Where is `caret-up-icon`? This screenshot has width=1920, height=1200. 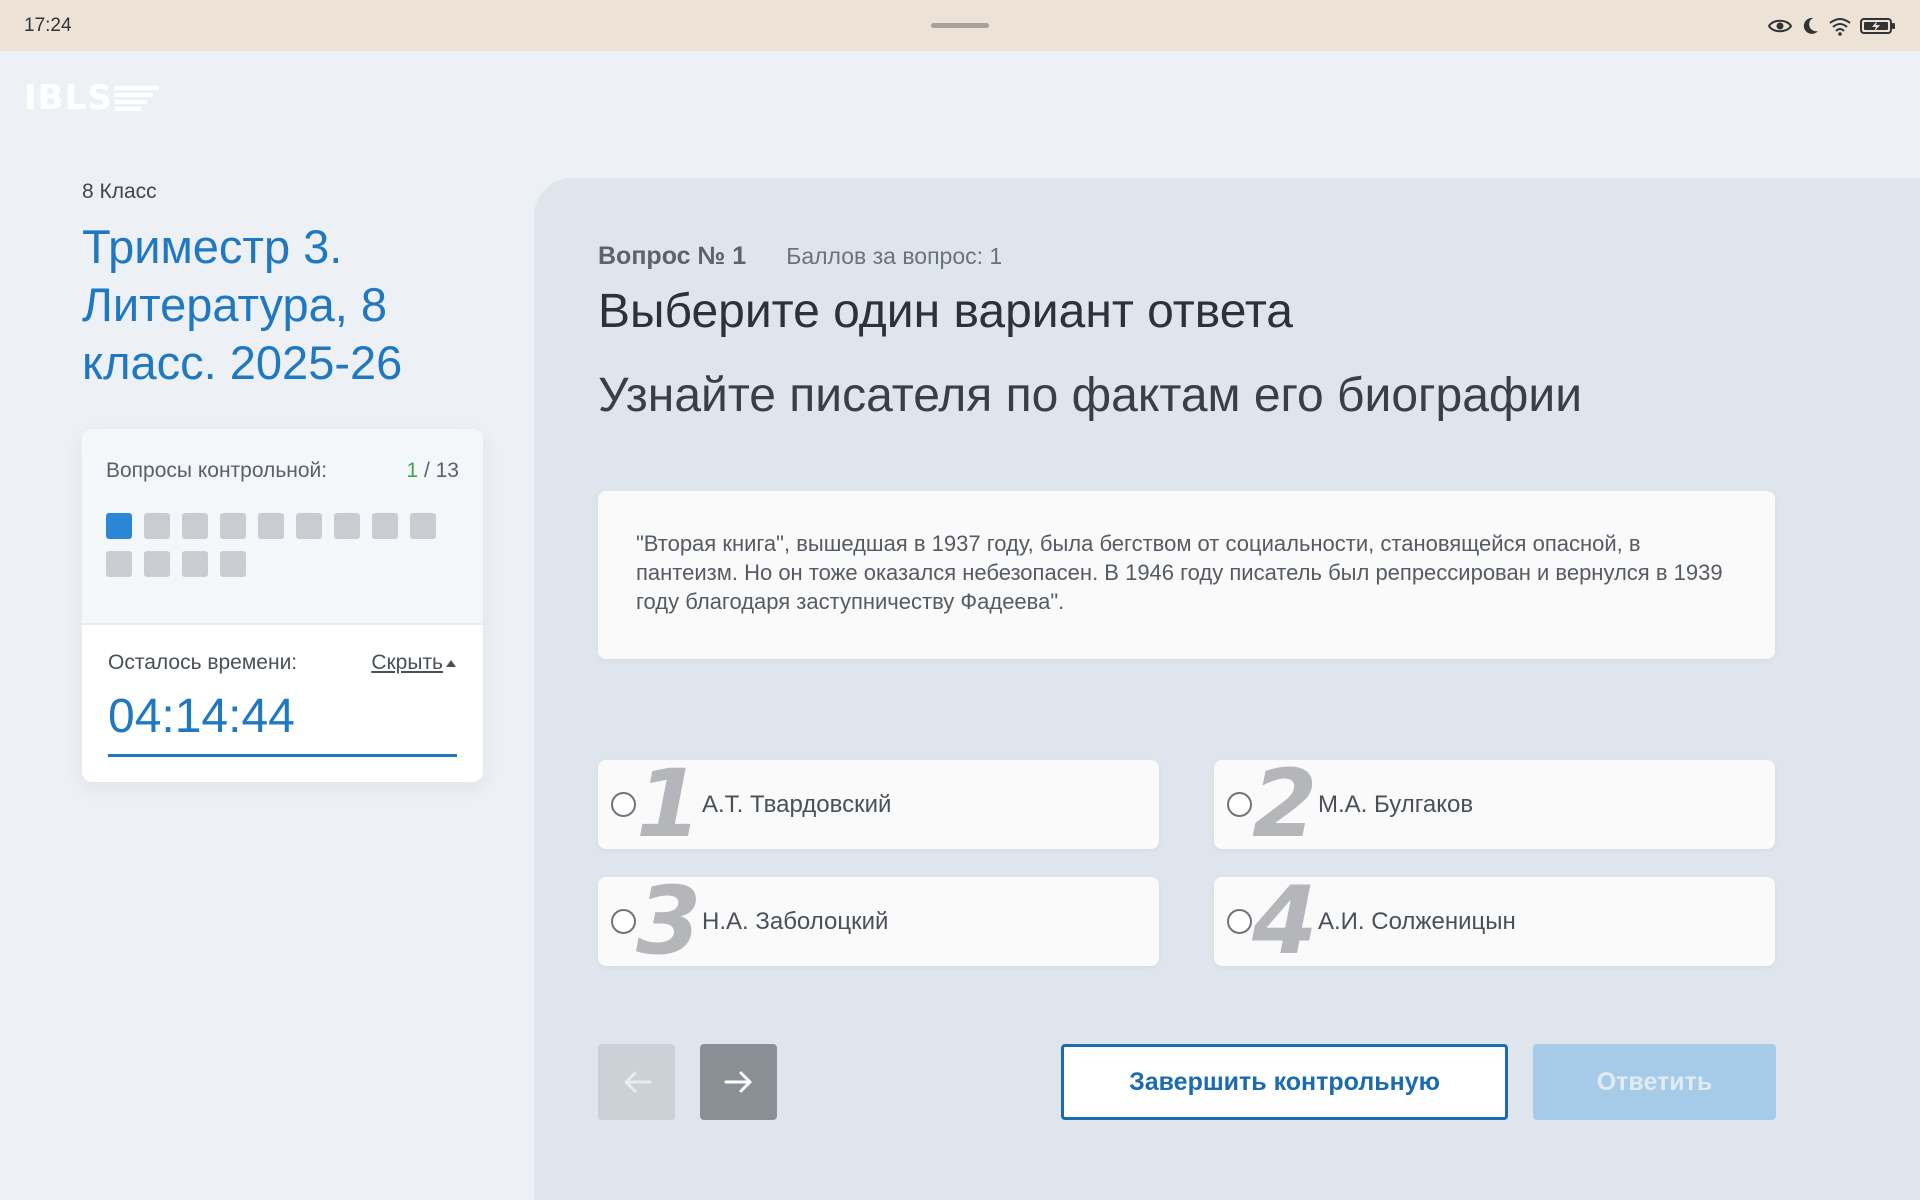
caret-up-icon is located at coordinates (451, 663).